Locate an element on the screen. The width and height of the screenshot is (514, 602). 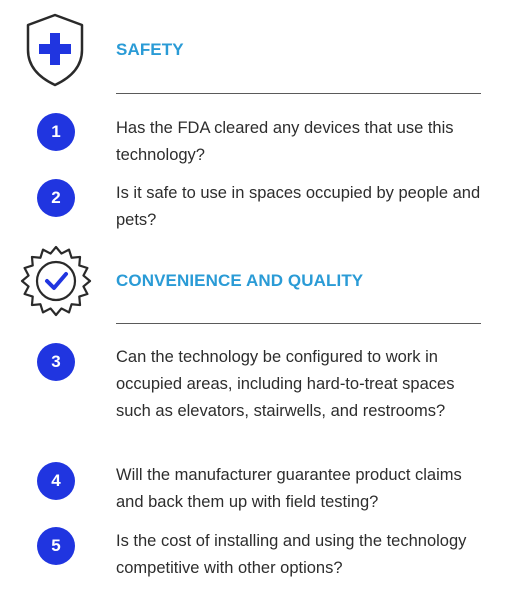
question-number-badge: 2 is located at coordinates (56, 198).